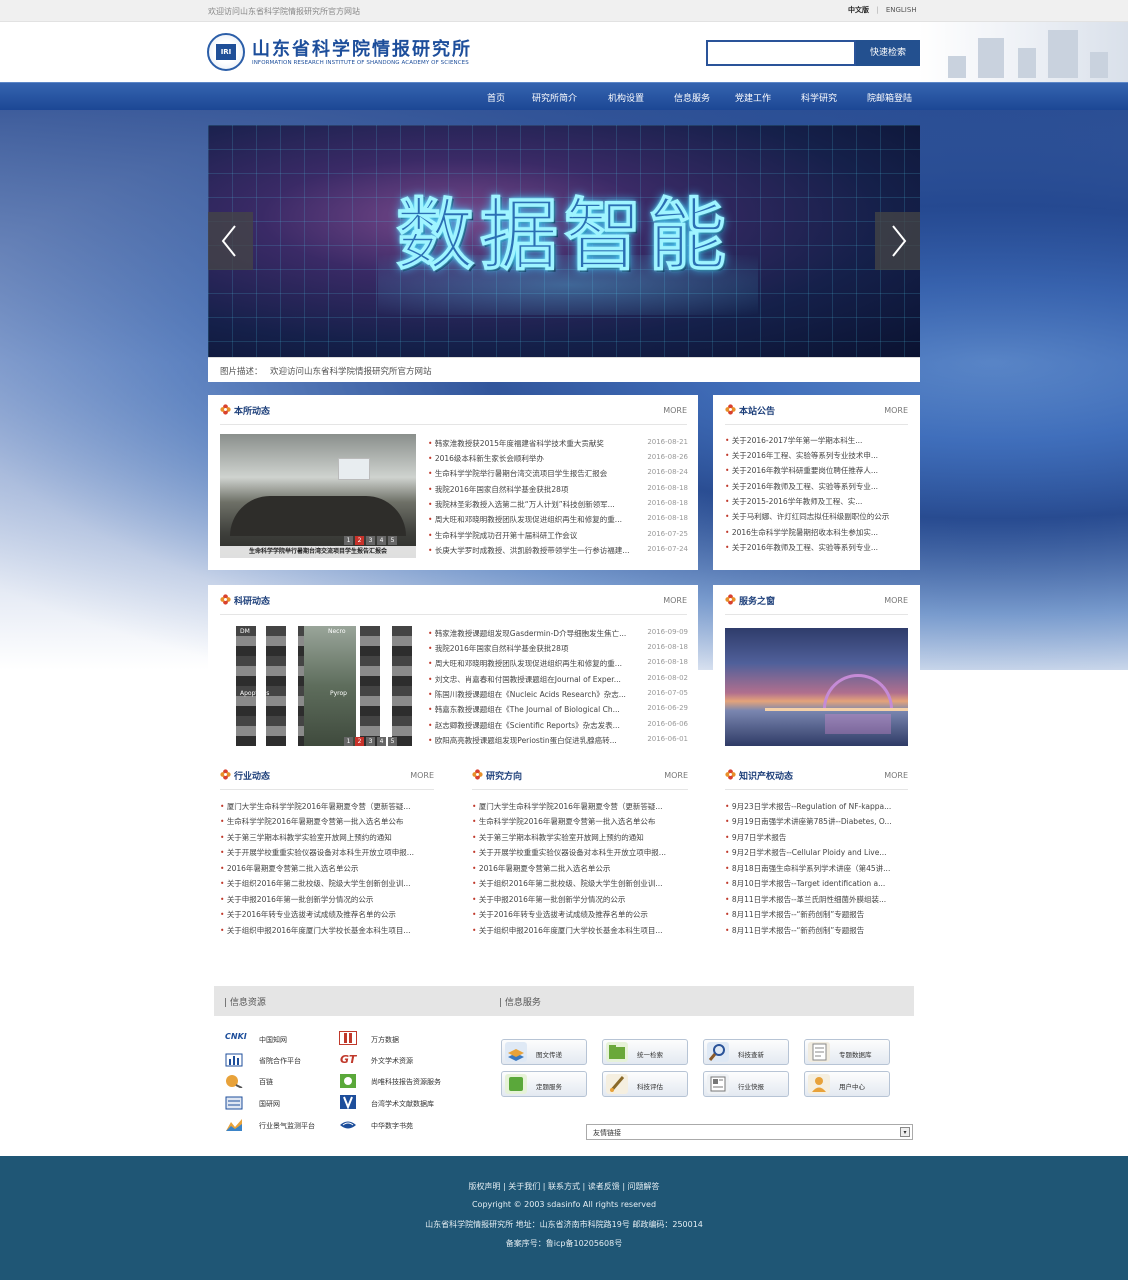 The width and height of the screenshot is (1128, 1280). What do you see at coordinates (888, 53) in the screenshot?
I see `quick-search-button: 快速检索` at bounding box center [888, 53].